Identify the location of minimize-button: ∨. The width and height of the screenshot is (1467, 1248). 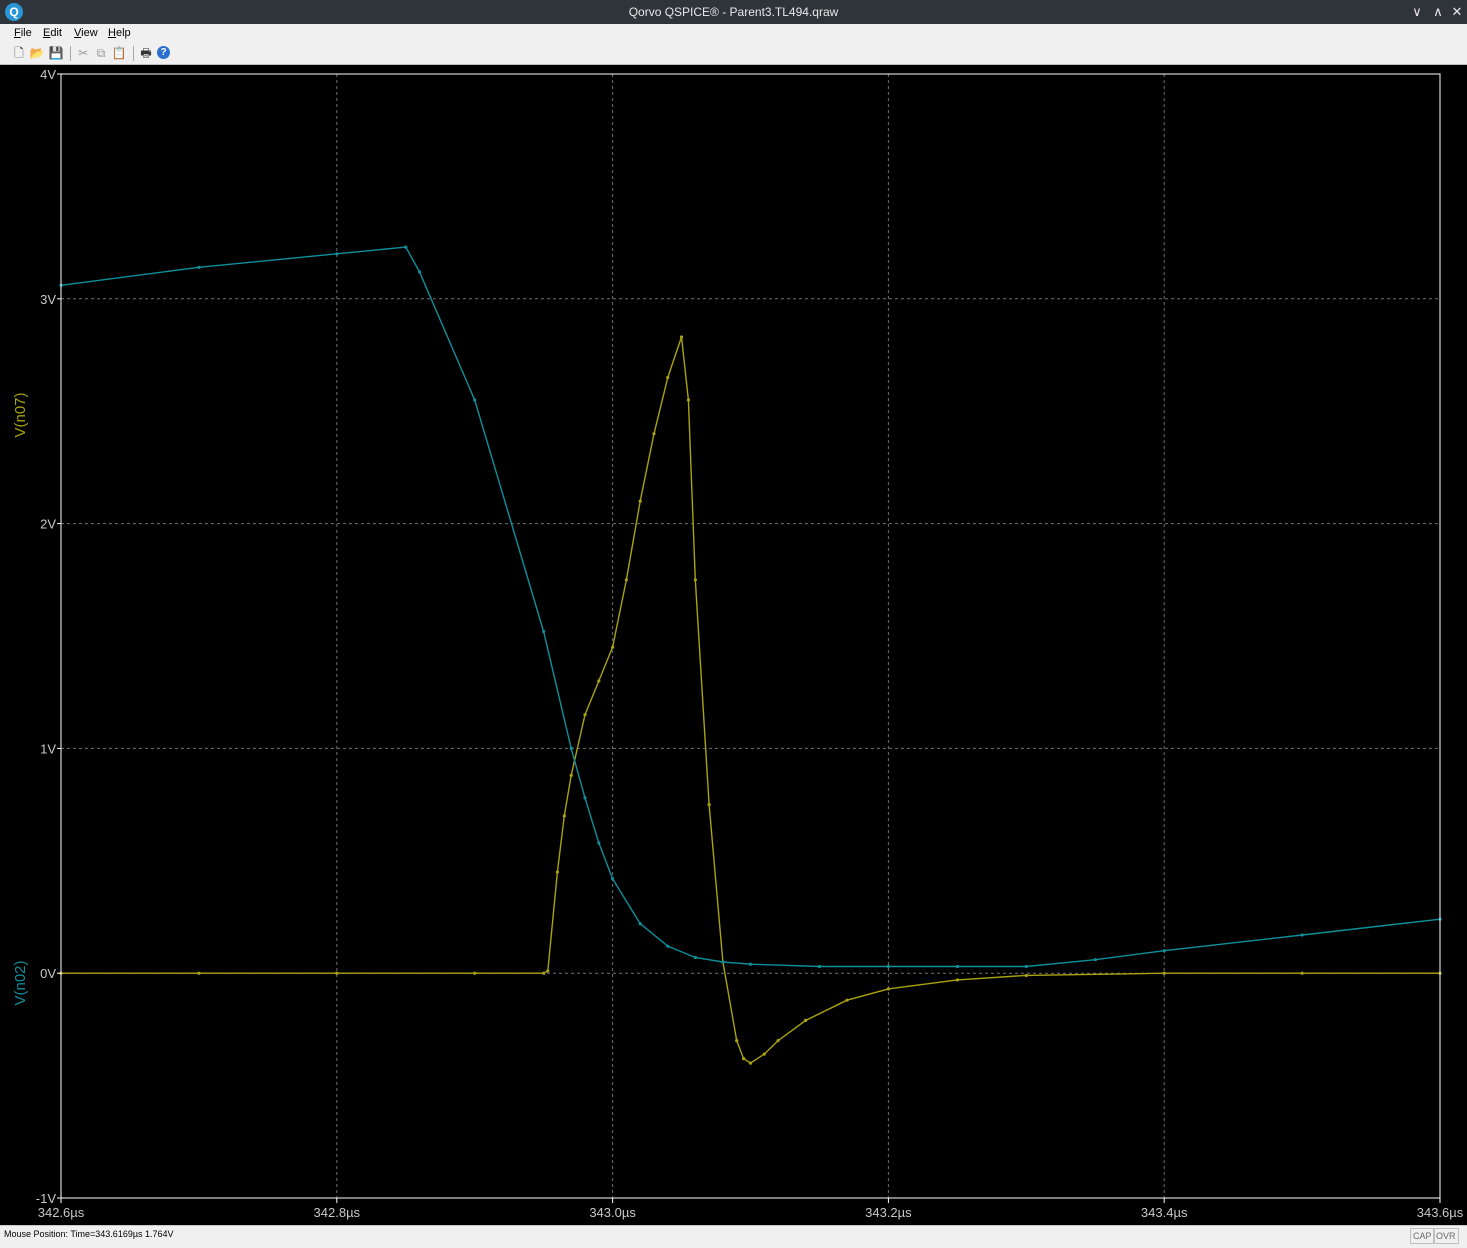
(1417, 12).